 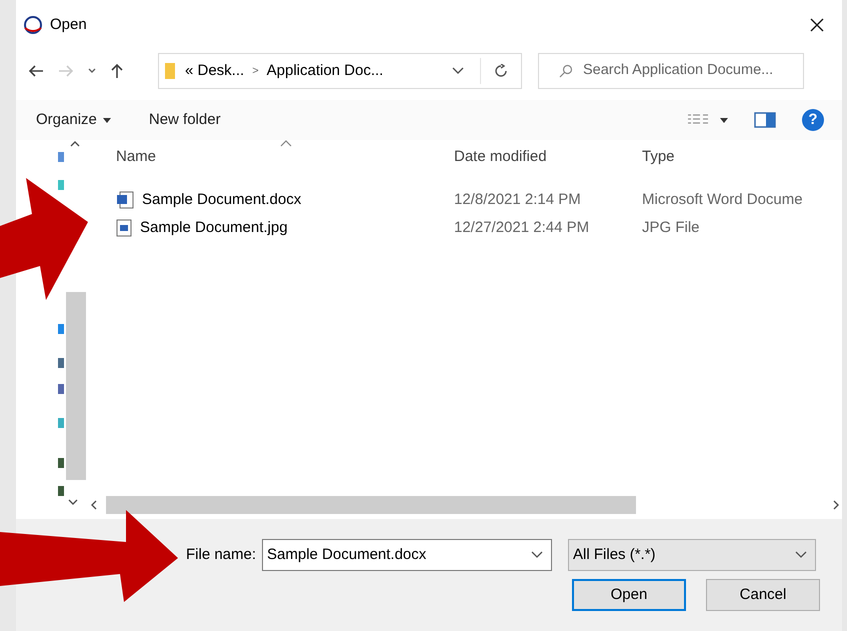 What do you see at coordinates (813, 120) in the screenshot?
I see `help-button: ?` at bounding box center [813, 120].